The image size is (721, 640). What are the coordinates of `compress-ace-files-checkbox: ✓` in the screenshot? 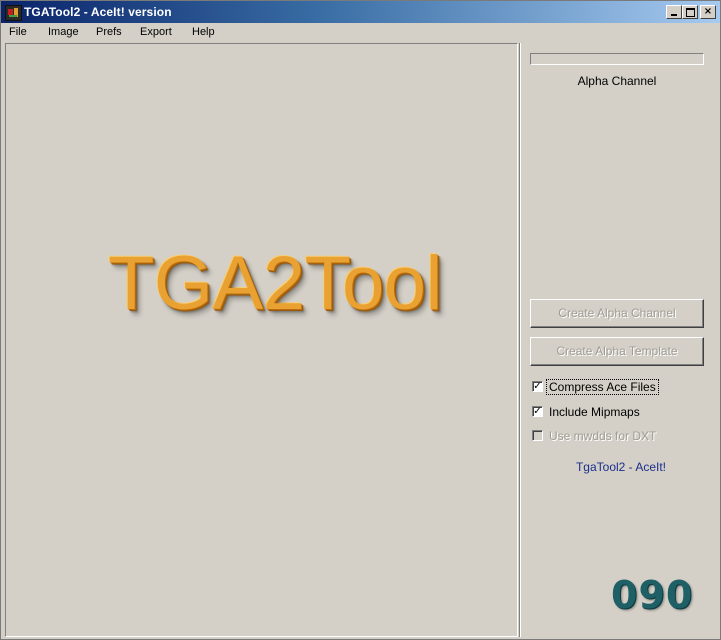 It's located at (537, 386).